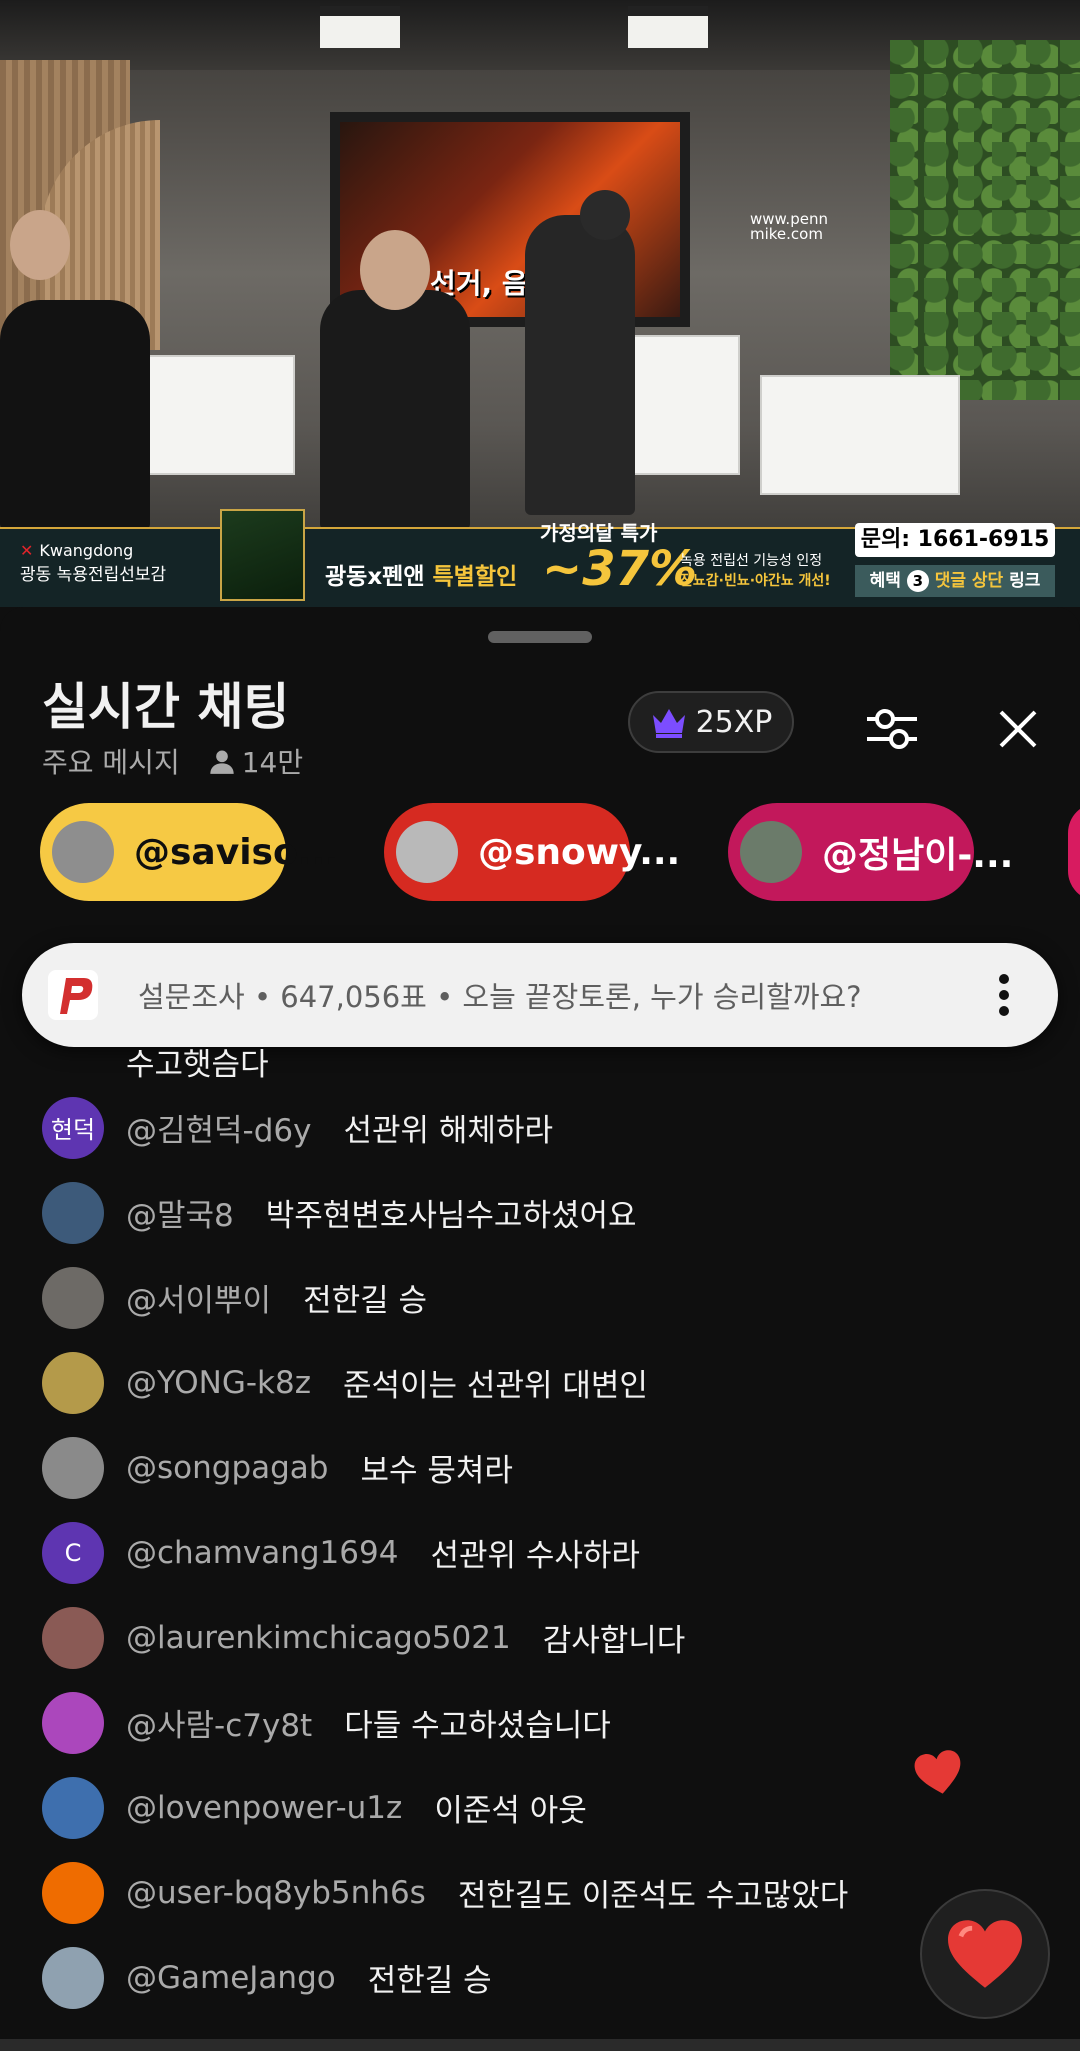 The image size is (1080, 2051). What do you see at coordinates (219, 1127) in the screenshot?
I see `message-author: @김현덕-d6y` at bounding box center [219, 1127].